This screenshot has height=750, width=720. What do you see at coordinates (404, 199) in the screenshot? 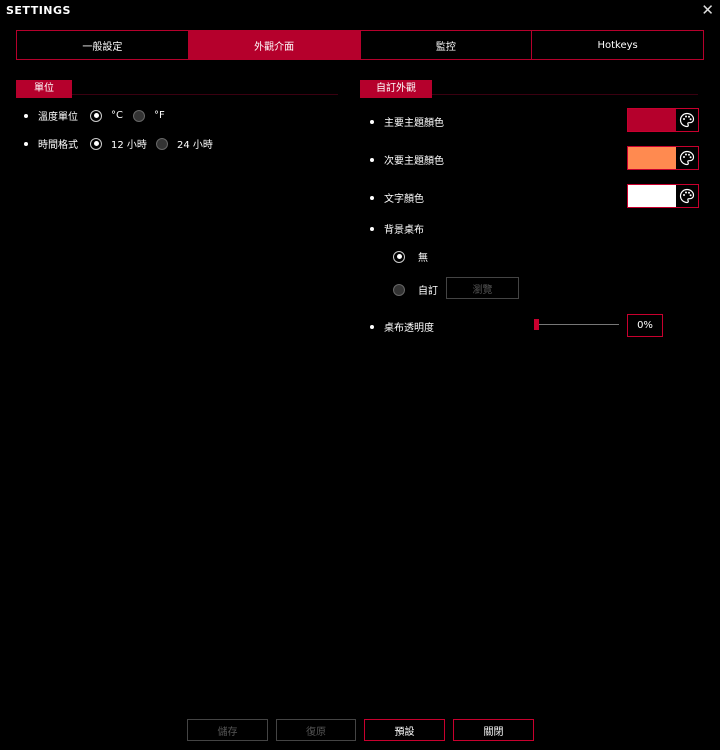
I see `text-color-label: 文字顏色` at bounding box center [404, 199].